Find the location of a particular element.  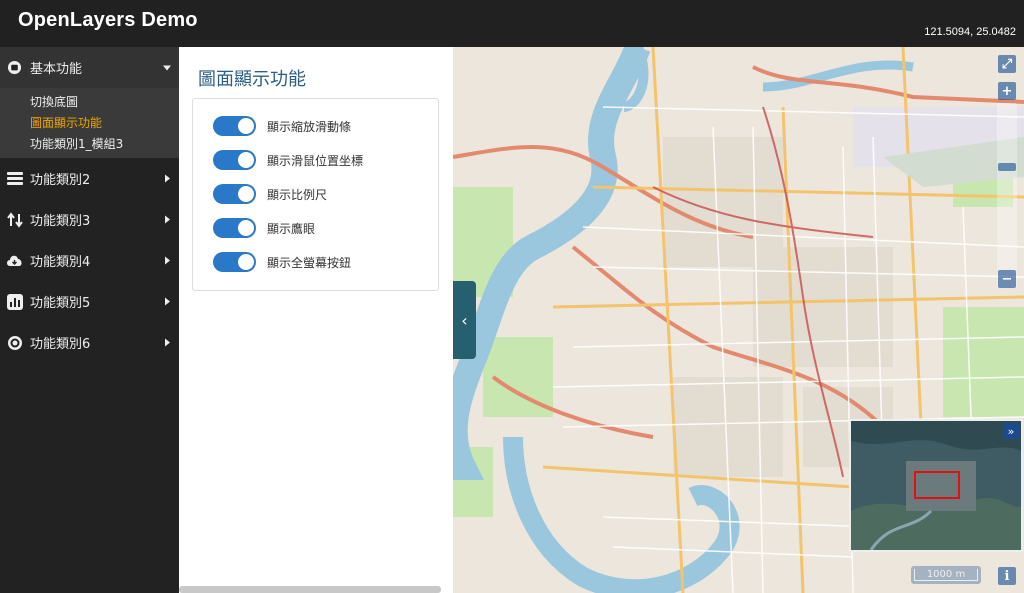

panel-collapse-tab: ‹ is located at coordinates (464, 320).